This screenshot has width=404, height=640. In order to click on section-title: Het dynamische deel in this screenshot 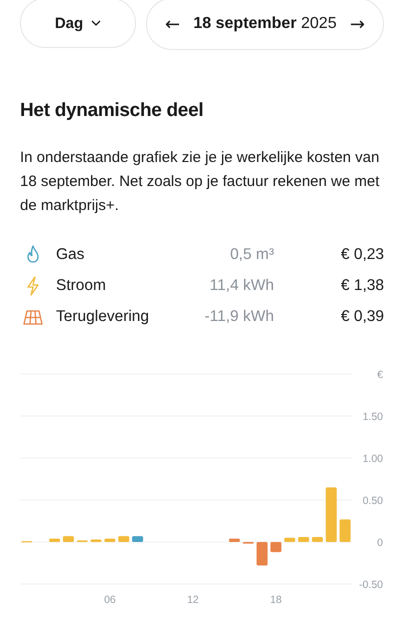, I will do `click(112, 111)`.